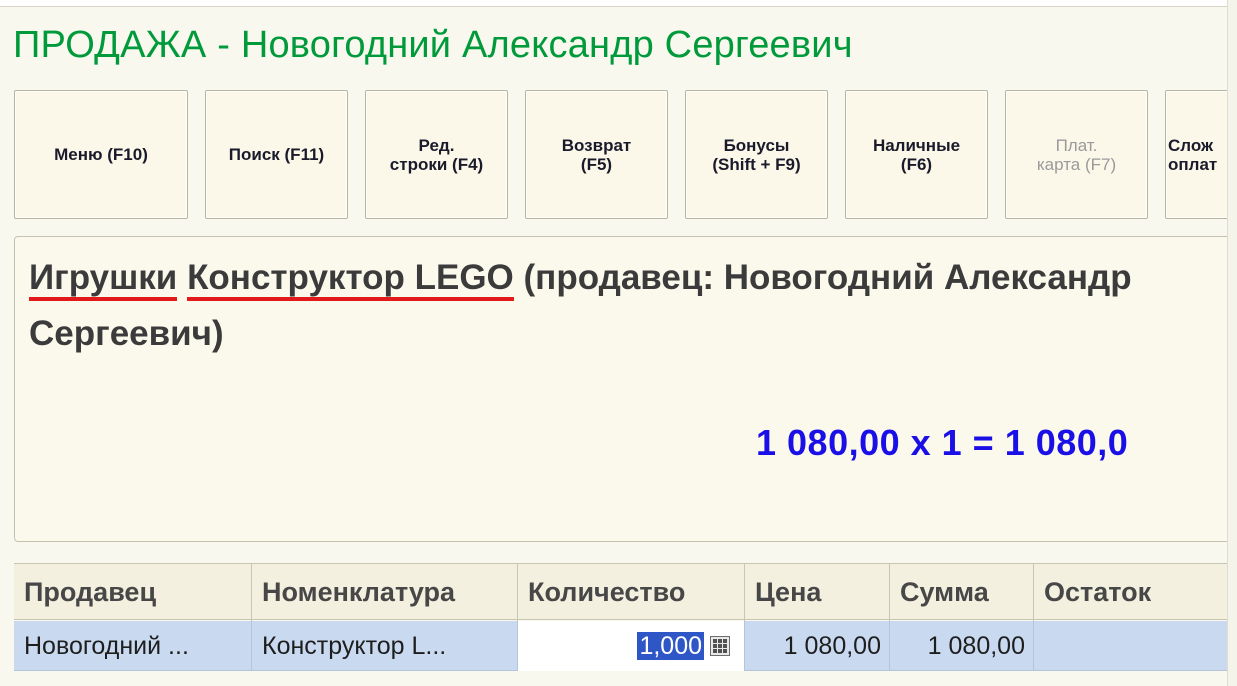 This screenshot has height=686, width=1237. I want to click on column-header-stock: Остаток, so click(1135, 592).